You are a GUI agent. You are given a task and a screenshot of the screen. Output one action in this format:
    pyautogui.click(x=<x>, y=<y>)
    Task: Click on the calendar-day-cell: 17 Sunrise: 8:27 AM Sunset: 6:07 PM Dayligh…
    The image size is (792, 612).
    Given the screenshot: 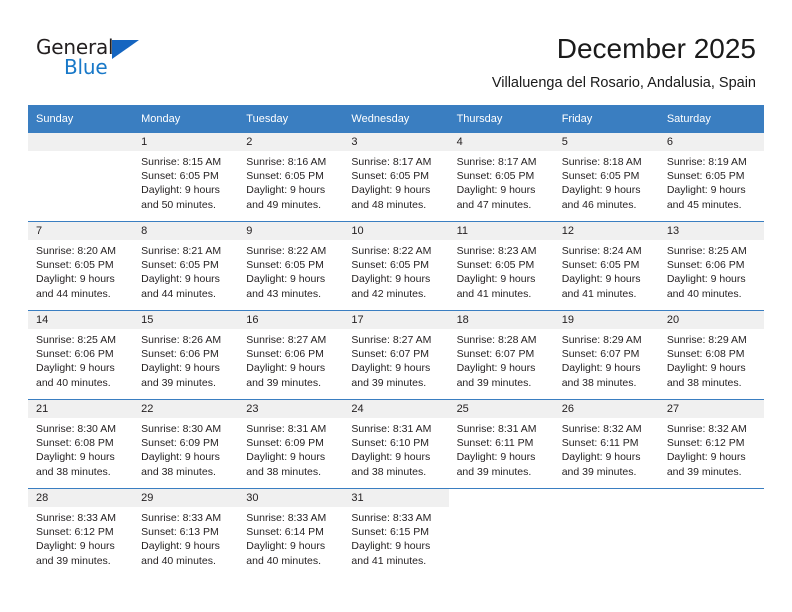 What is the action you would take?
    pyautogui.click(x=396, y=355)
    